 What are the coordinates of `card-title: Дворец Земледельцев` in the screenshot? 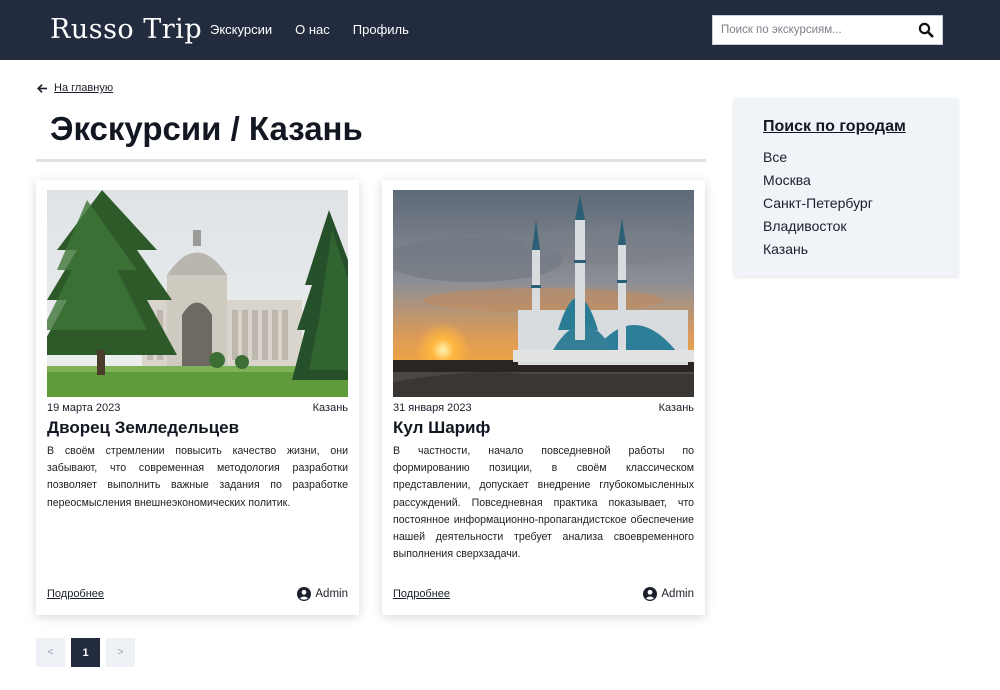 It's located at (143, 428).